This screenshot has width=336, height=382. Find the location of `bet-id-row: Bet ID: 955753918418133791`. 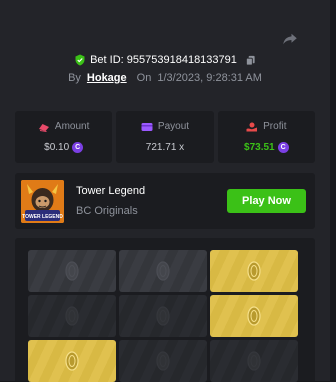

bet-id-row: Bet ID: 955753918418133791 is located at coordinates (165, 60).